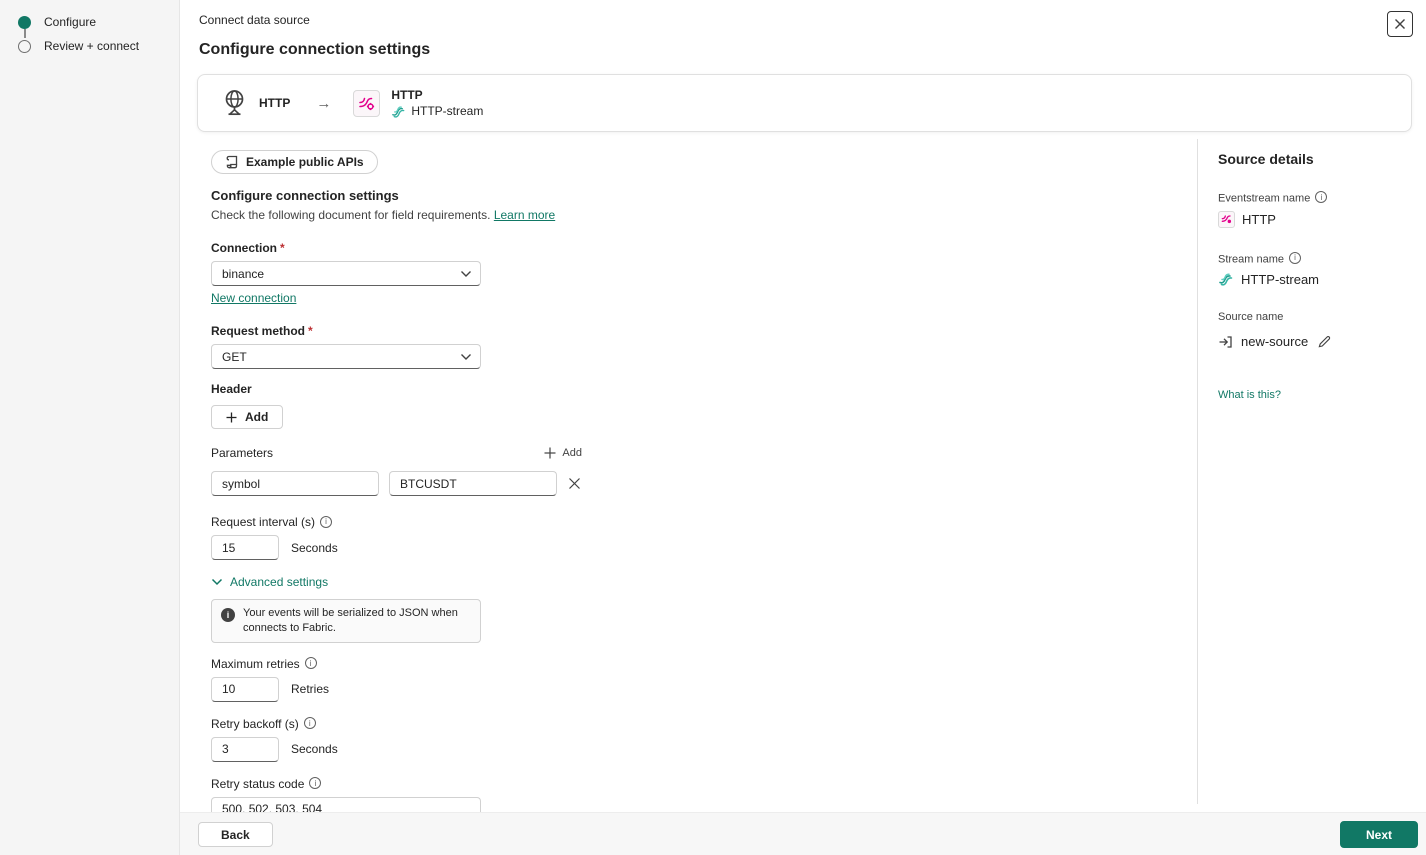  I want to click on source-flow-card: HTTP → HTTP HTTP-stream, so click(804, 103).